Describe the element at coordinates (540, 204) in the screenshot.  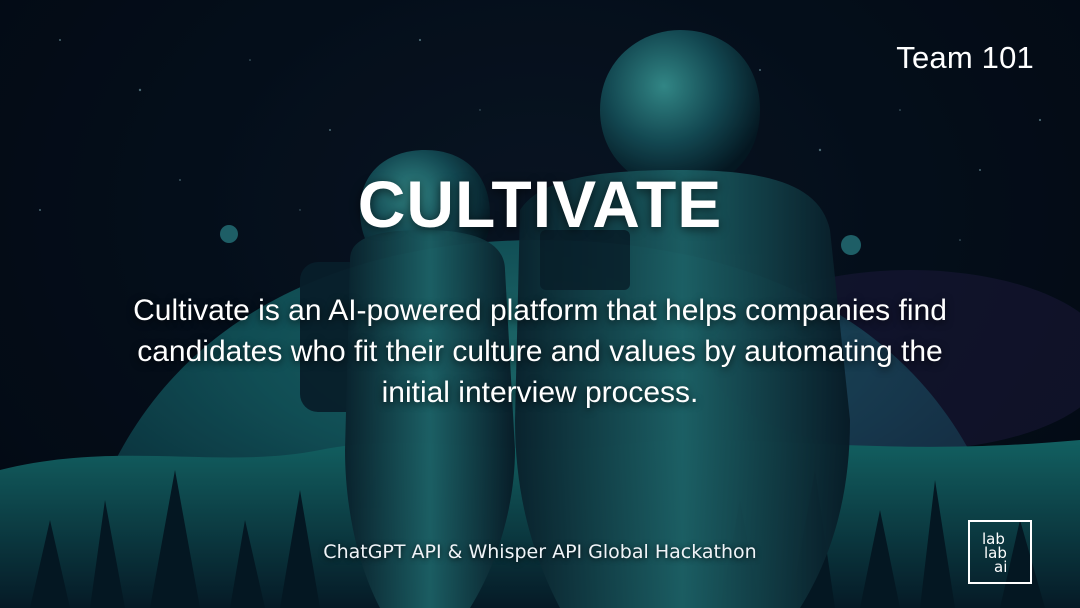
I see `project-title: CULTIVATE` at that location.